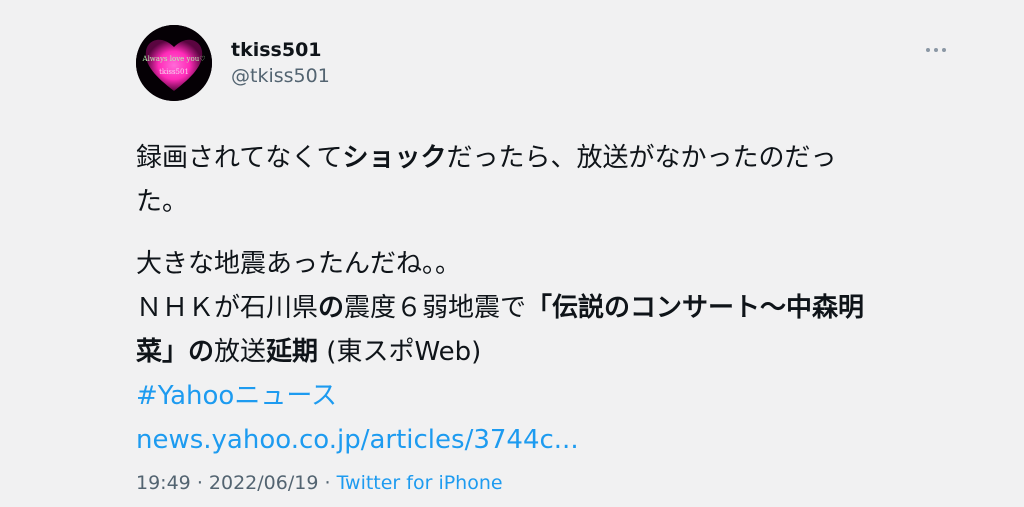 The width and height of the screenshot is (1024, 507). I want to click on user-display-name: tkiss501, so click(276, 50).